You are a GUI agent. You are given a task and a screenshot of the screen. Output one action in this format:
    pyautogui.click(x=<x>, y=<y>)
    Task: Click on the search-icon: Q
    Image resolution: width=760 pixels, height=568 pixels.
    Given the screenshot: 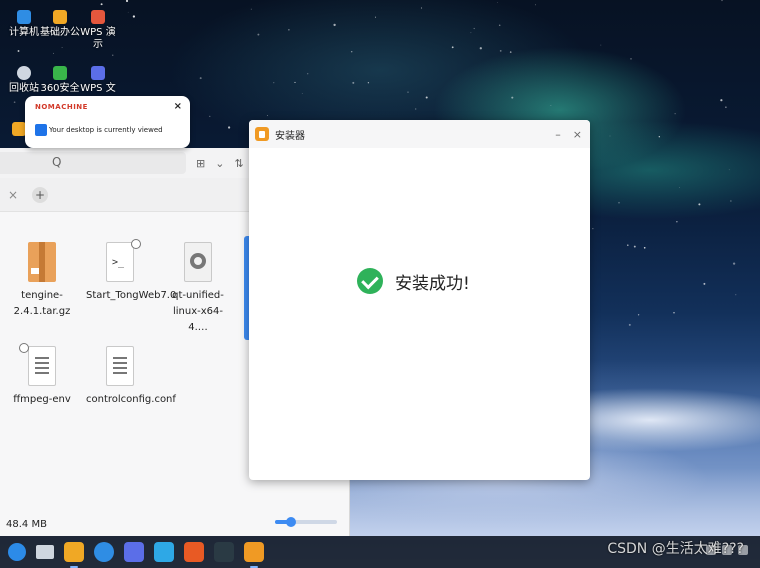 What is the action you would take?
    pyautogui.click(x=57, y=162)
    